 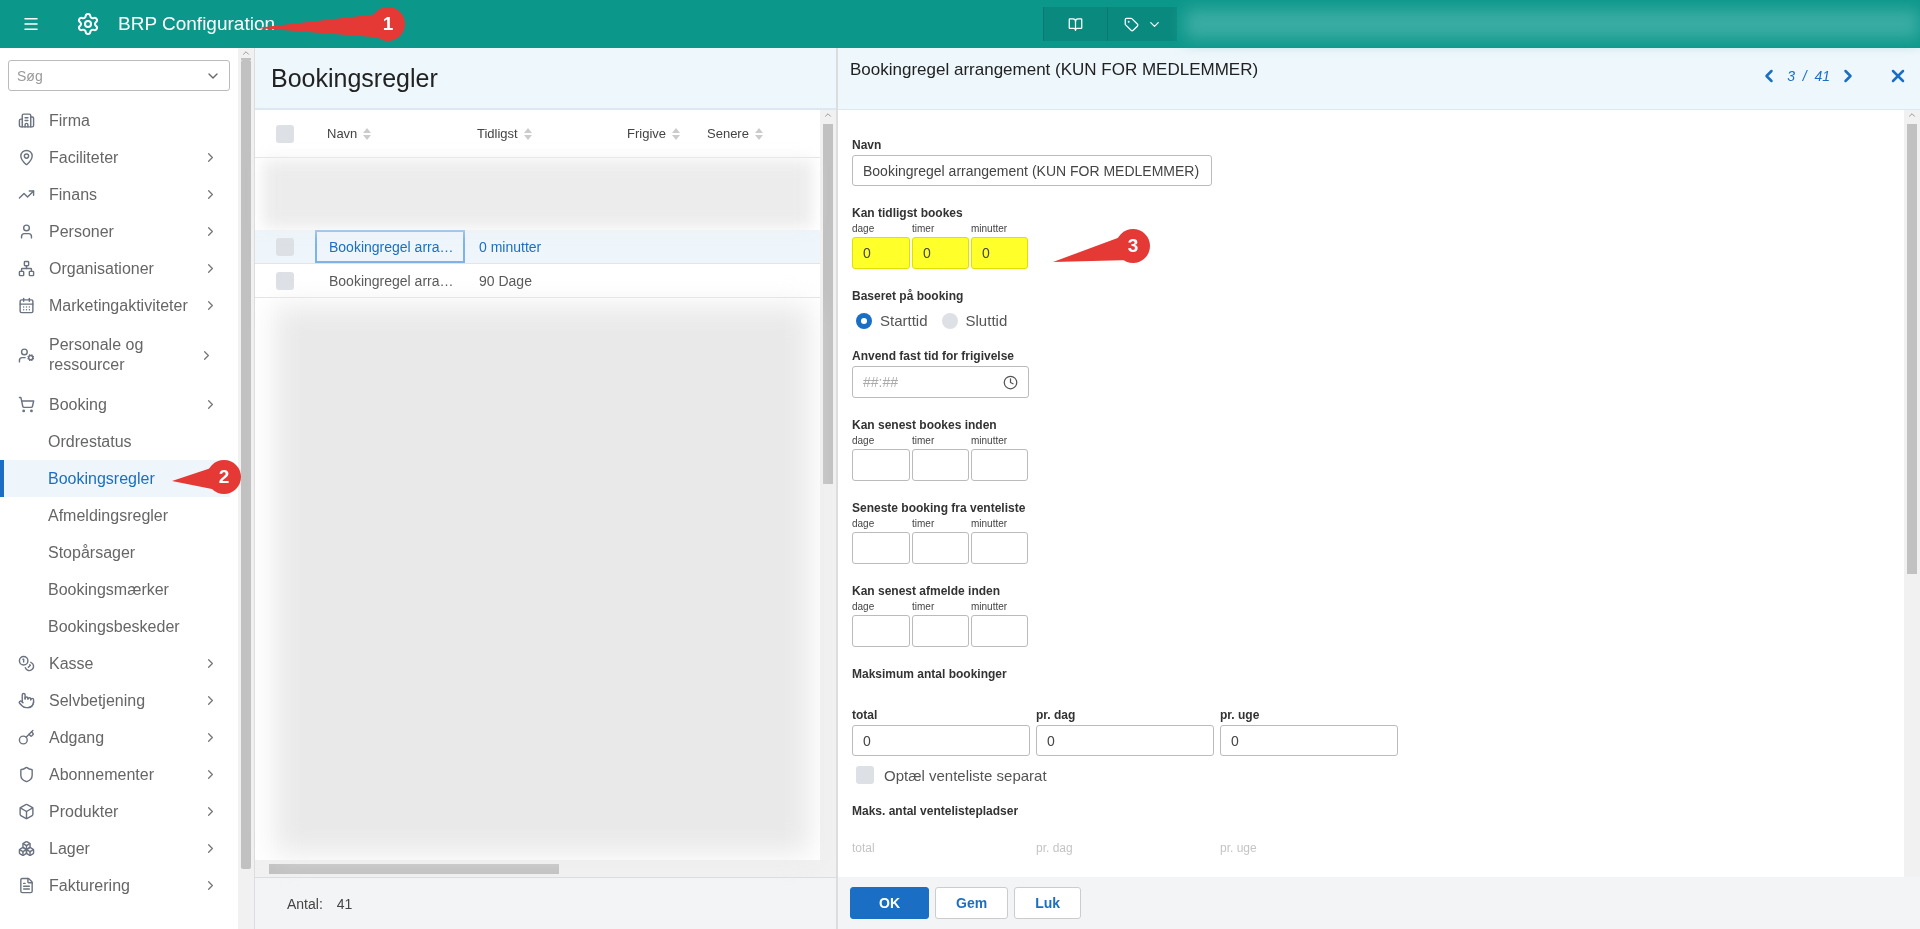 What do you see at coordinates (934, 356) in the screenshot?
I see `field-label: Anvend fast tid for frigivelse` at bounding box center [934, 356].